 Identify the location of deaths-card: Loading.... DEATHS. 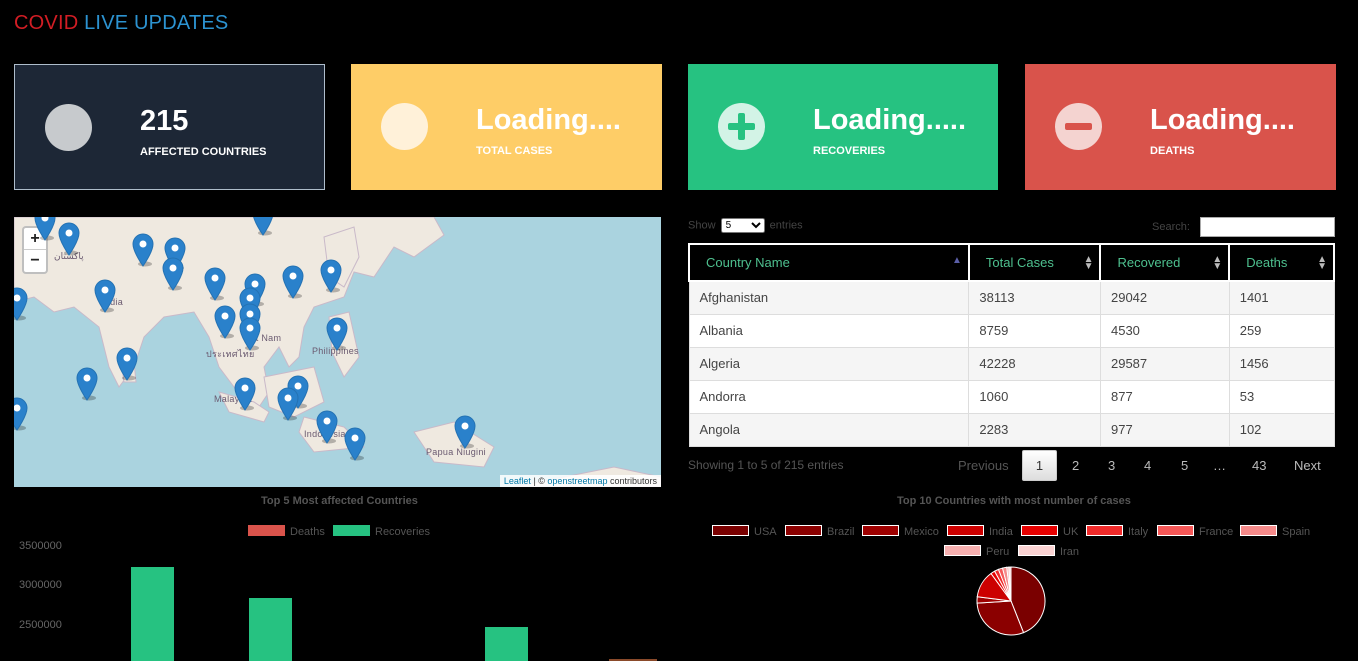
(1180, 127).